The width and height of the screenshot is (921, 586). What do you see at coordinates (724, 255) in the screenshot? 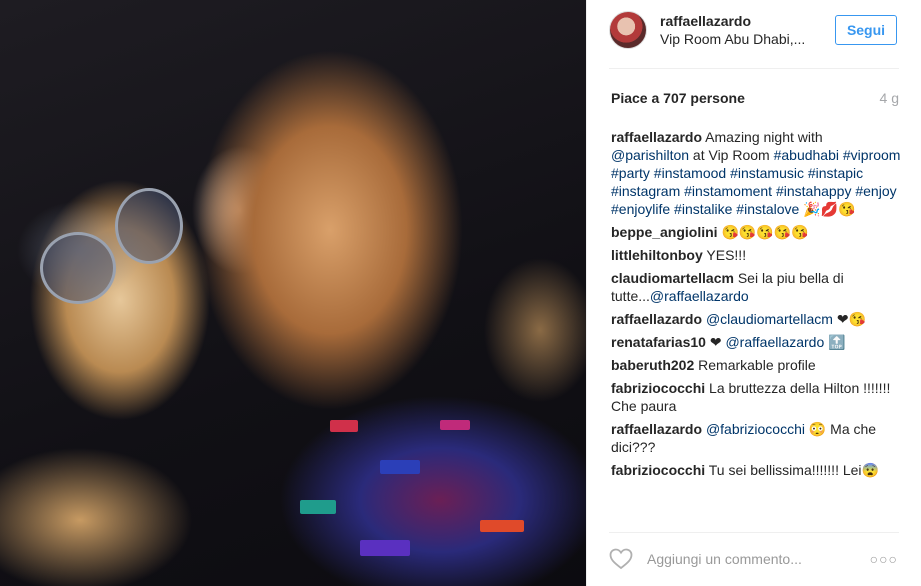
I see `comment-text: YES!!!` at bounding box center [724, 255].